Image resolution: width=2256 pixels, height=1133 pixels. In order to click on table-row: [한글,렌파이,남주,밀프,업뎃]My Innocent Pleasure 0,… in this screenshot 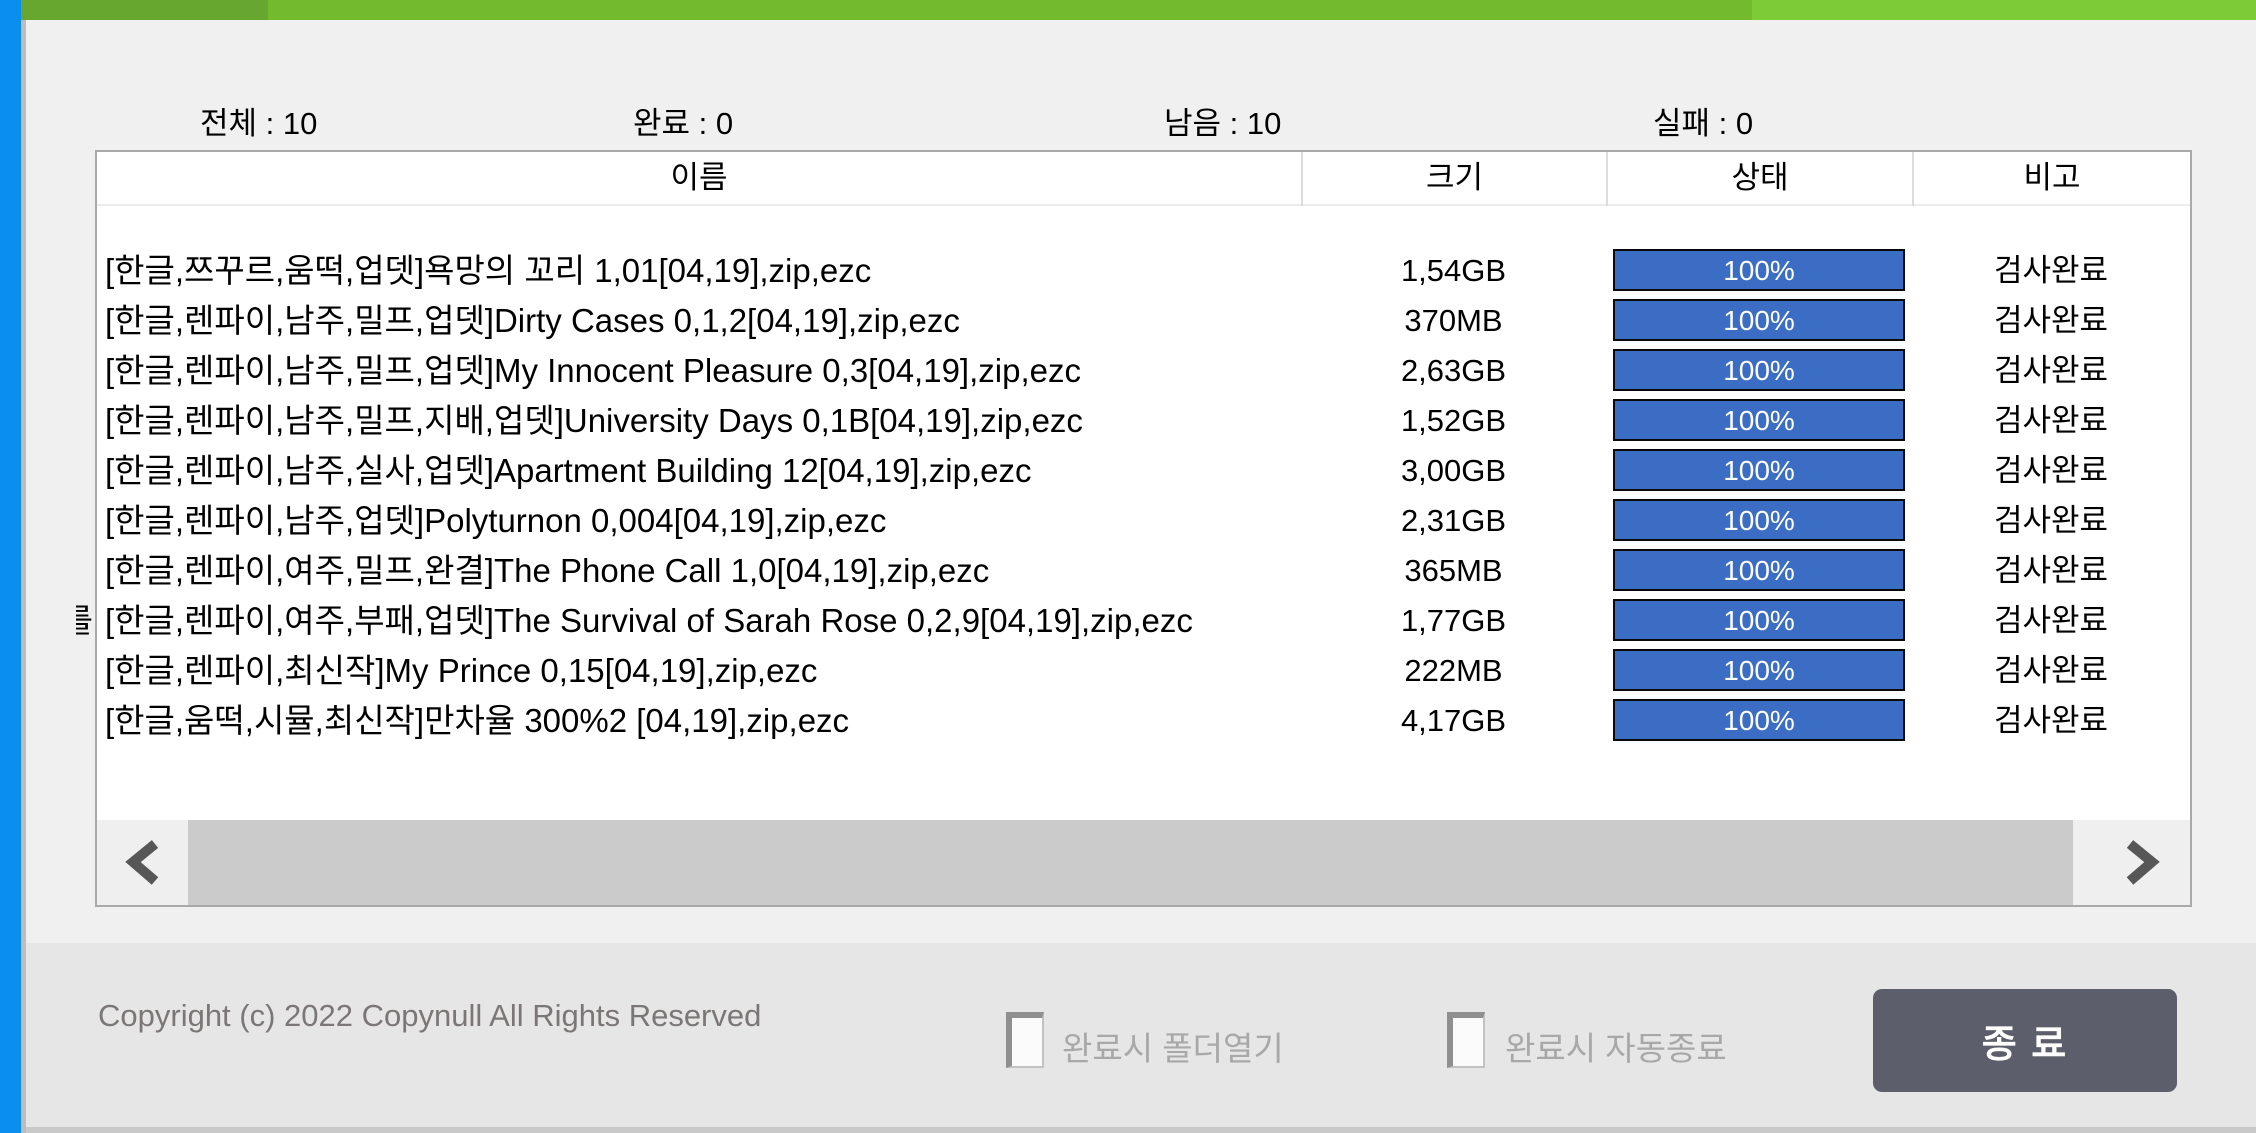, I will do `click(1143, 371)`.